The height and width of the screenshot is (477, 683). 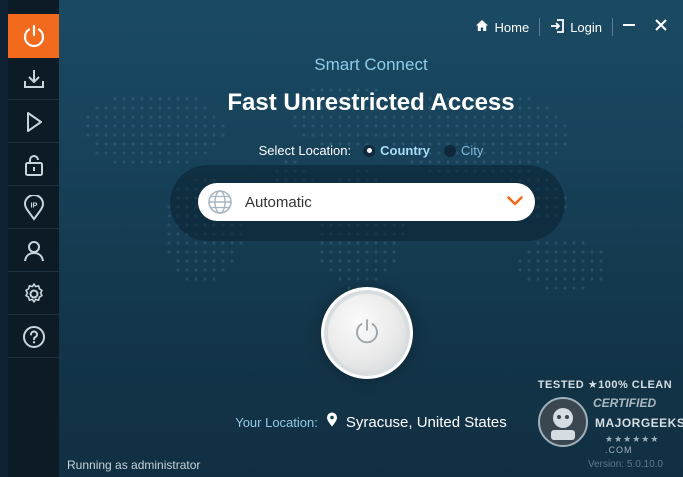 What do you see at coordinates (639, 423) in the screenshot?
I see `watermark-line3: MAJORGEEKS` at bounding box center [639, 423].